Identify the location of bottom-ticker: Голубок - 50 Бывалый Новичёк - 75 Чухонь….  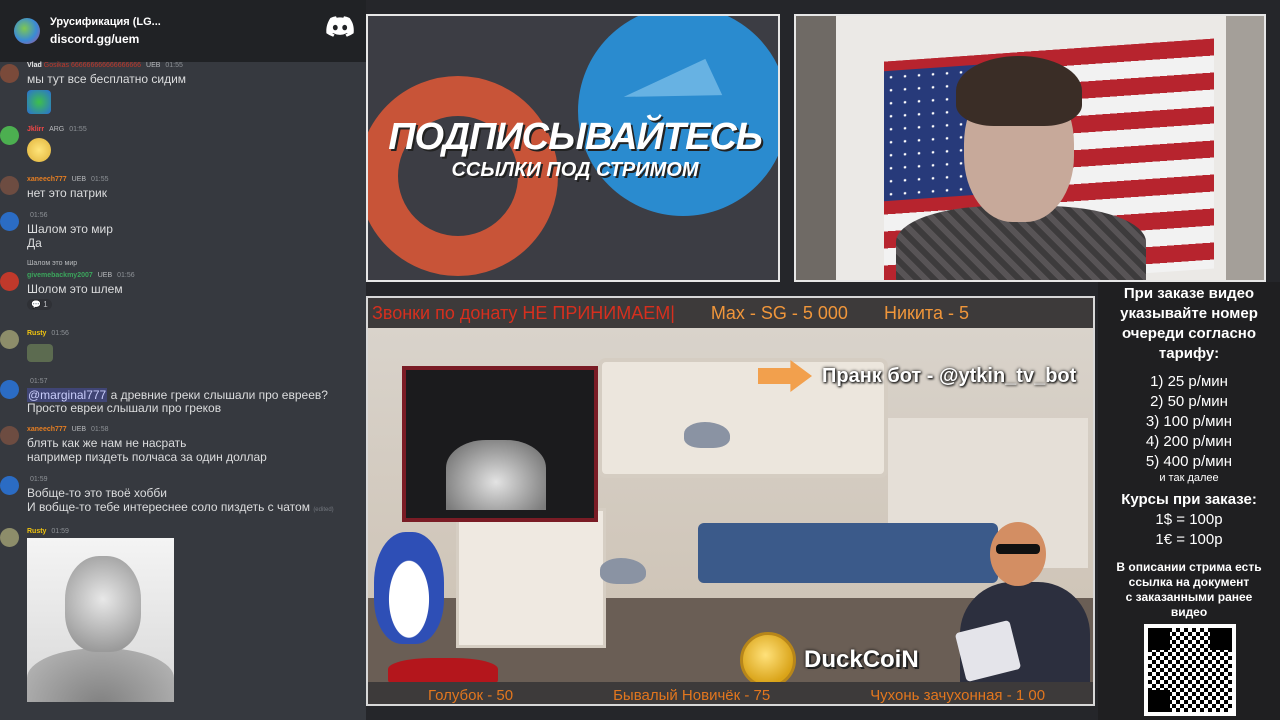
(730, 693).